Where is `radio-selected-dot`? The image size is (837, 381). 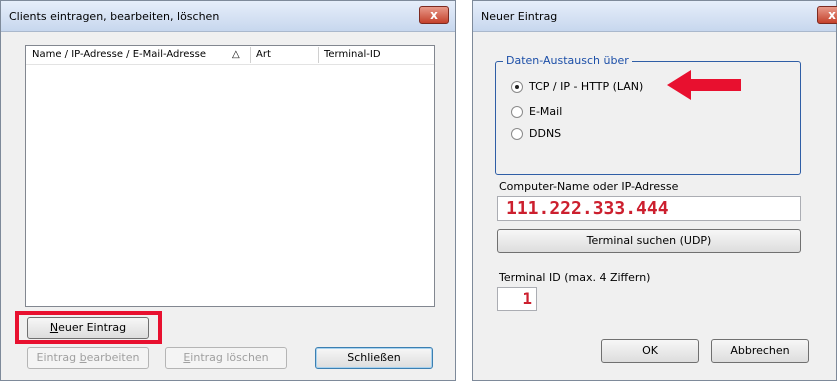 radio-selected-dot is located at coordinates (517, 87).